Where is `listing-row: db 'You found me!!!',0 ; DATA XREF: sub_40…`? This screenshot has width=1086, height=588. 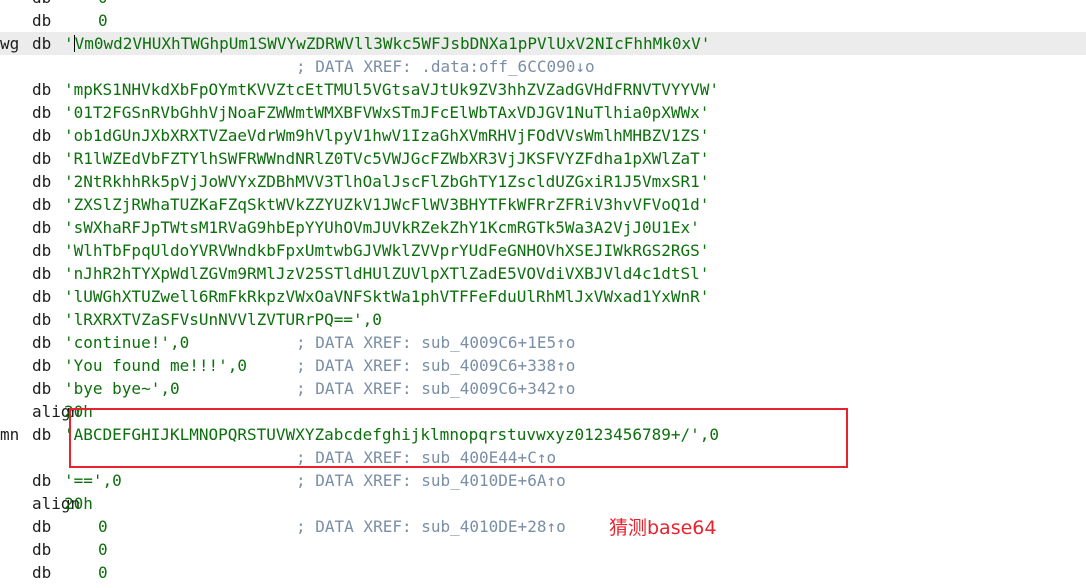 listing-row: db 'You found me!!!',0 ; DATA XREF: sub_40… is located at coordinates (543, 365).